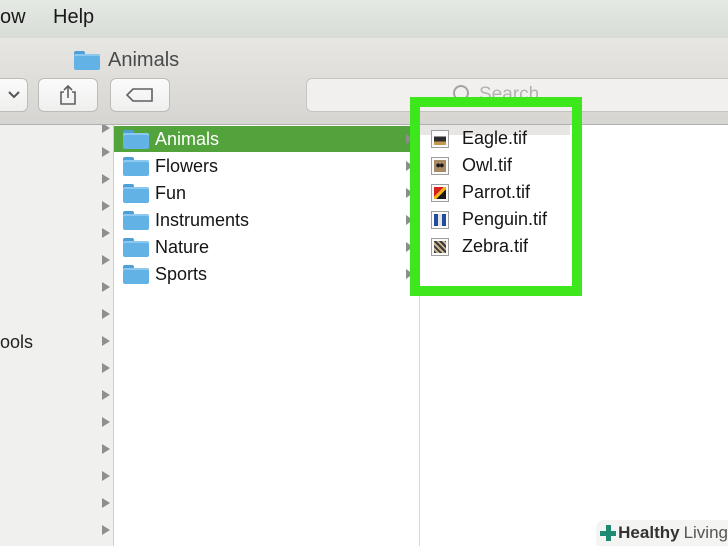  Describe the element at coordinates (187, 166) in the screenshot. I see `folder-label: Flowers` at that location.